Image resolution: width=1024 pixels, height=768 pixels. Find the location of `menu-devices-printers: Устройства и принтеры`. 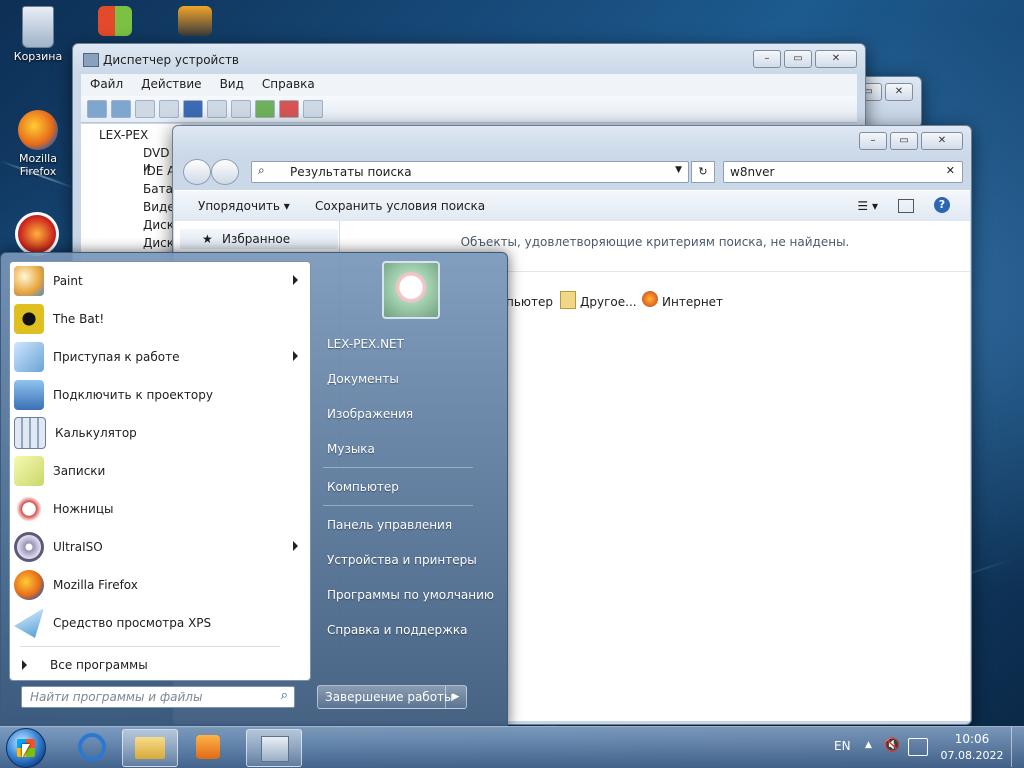

menu-devices-printers: Устройства и принтеры is located at coordinates (402, 560).